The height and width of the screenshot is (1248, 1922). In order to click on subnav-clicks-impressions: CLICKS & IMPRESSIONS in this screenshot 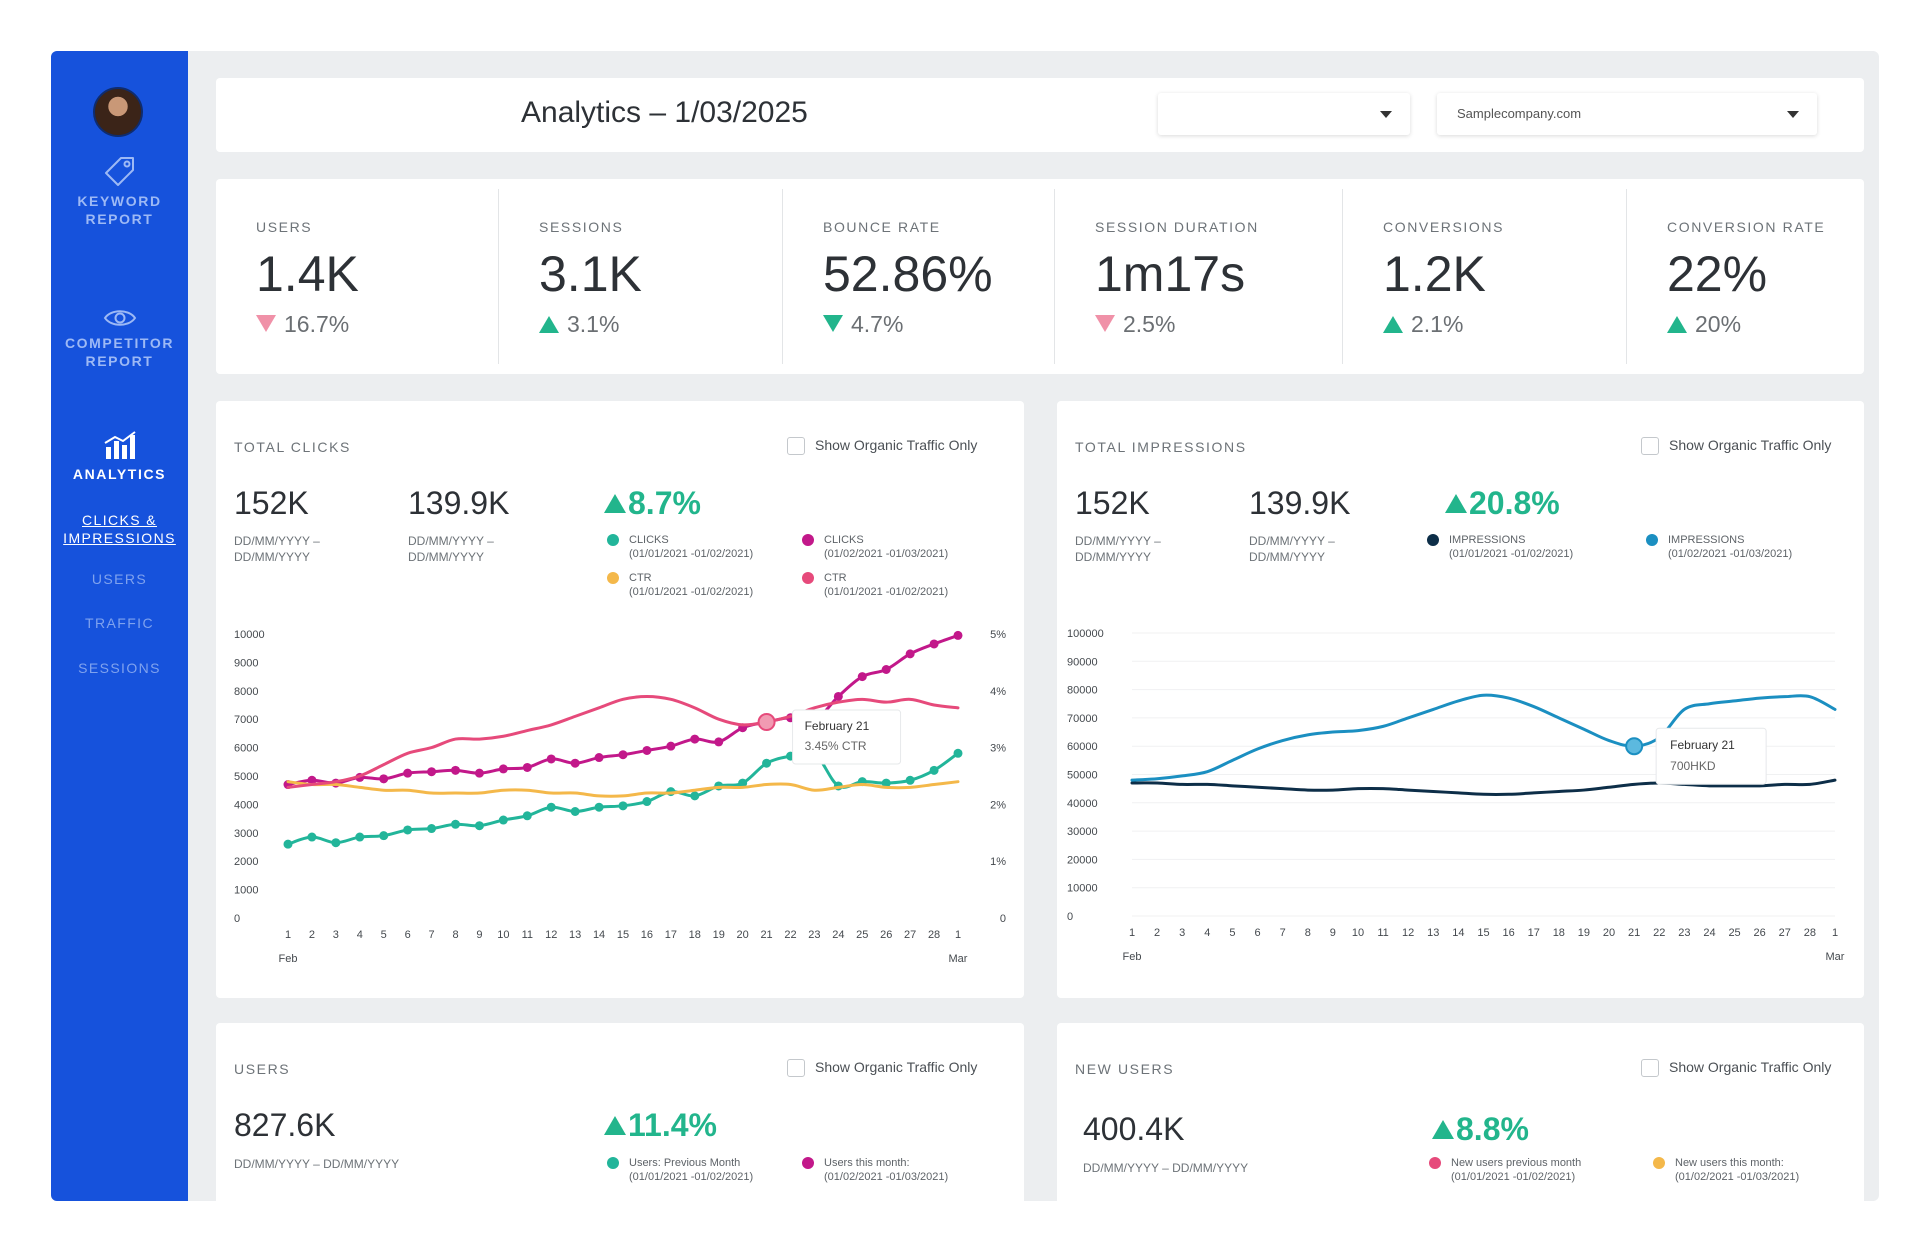, I will do `click(119, 529)`.